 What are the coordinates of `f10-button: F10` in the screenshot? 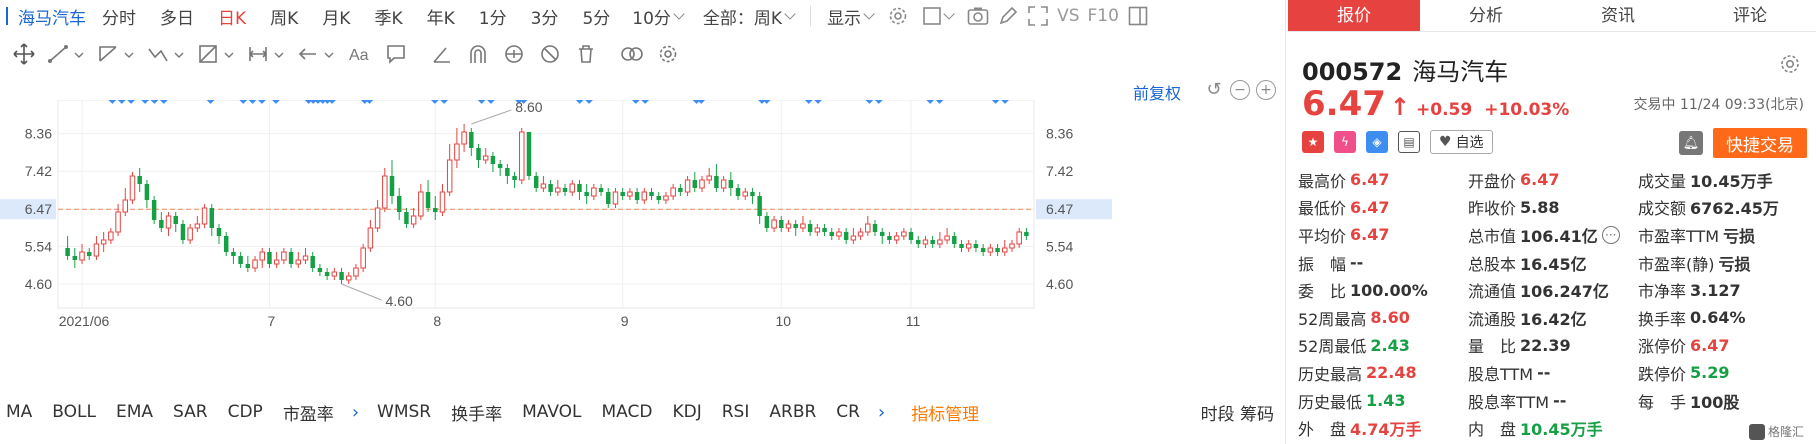 It's located at (1102, 16).